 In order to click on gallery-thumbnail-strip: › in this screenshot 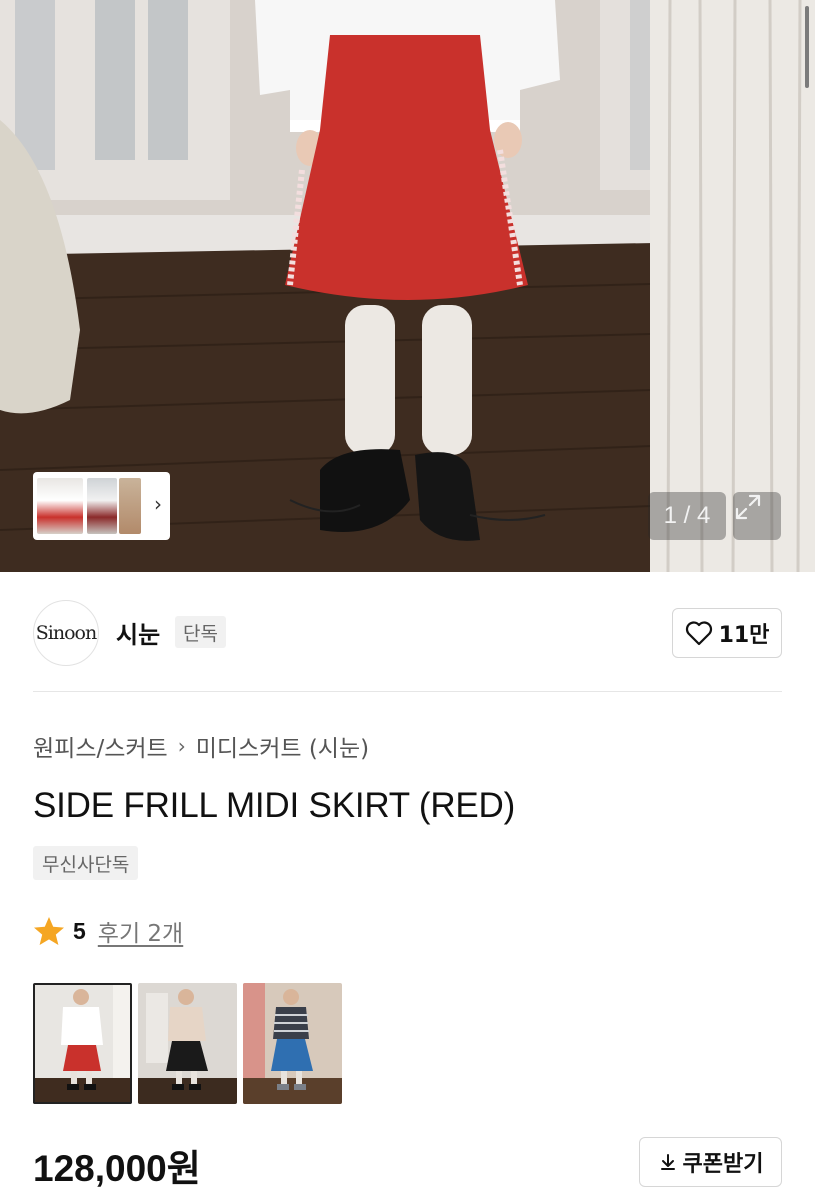, I will do `click(101, 506)`.